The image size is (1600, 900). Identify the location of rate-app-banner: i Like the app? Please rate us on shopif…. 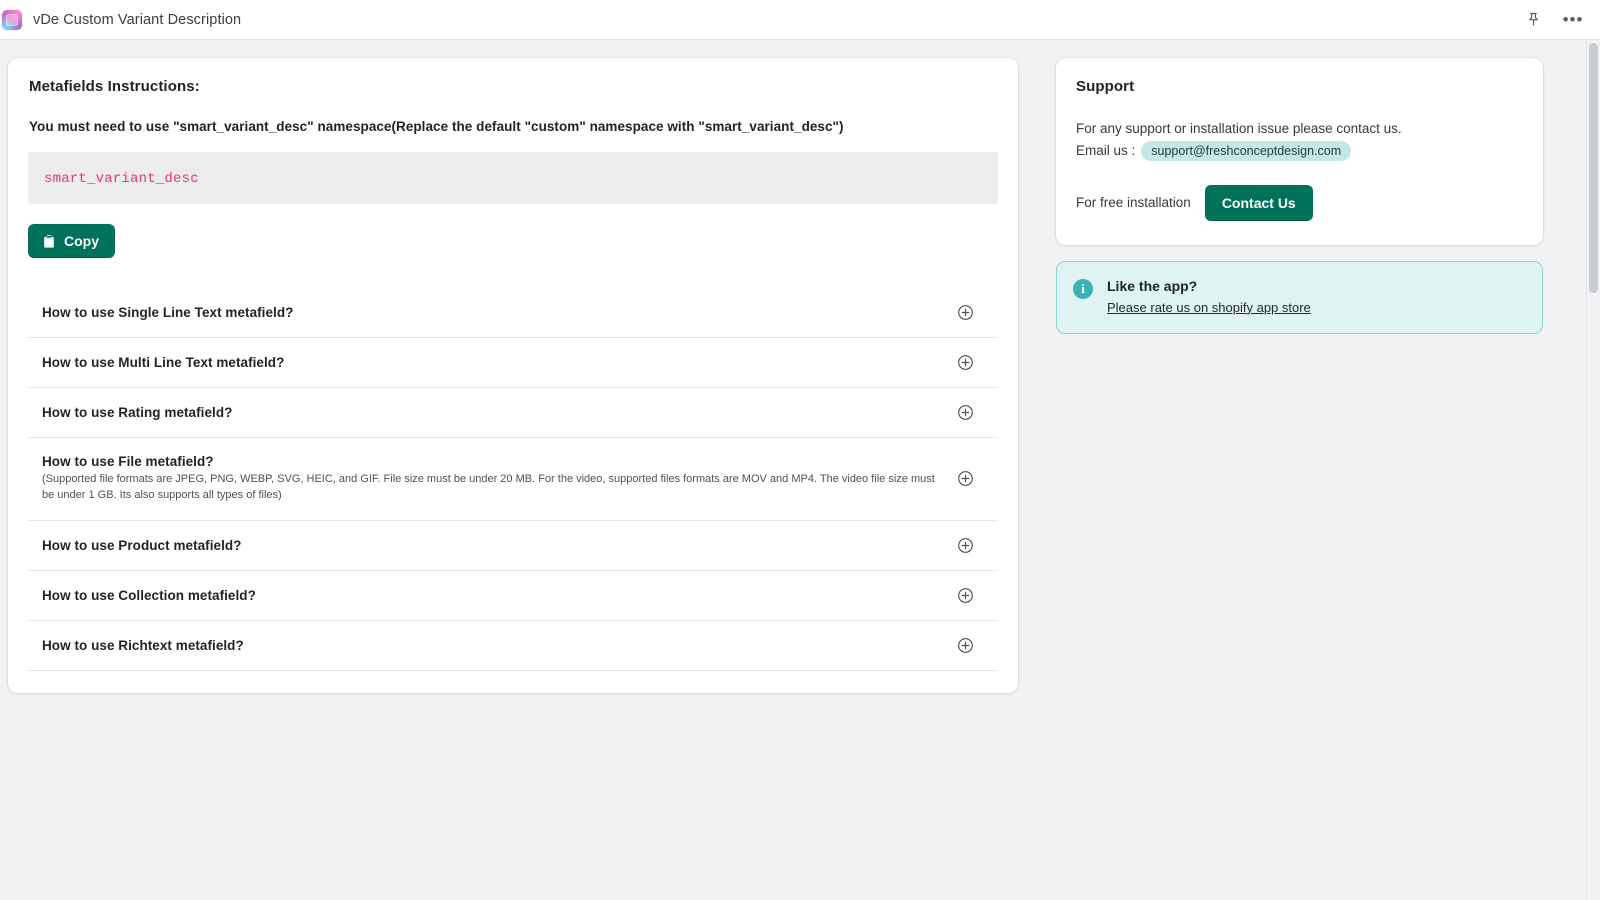
(1299, 297).